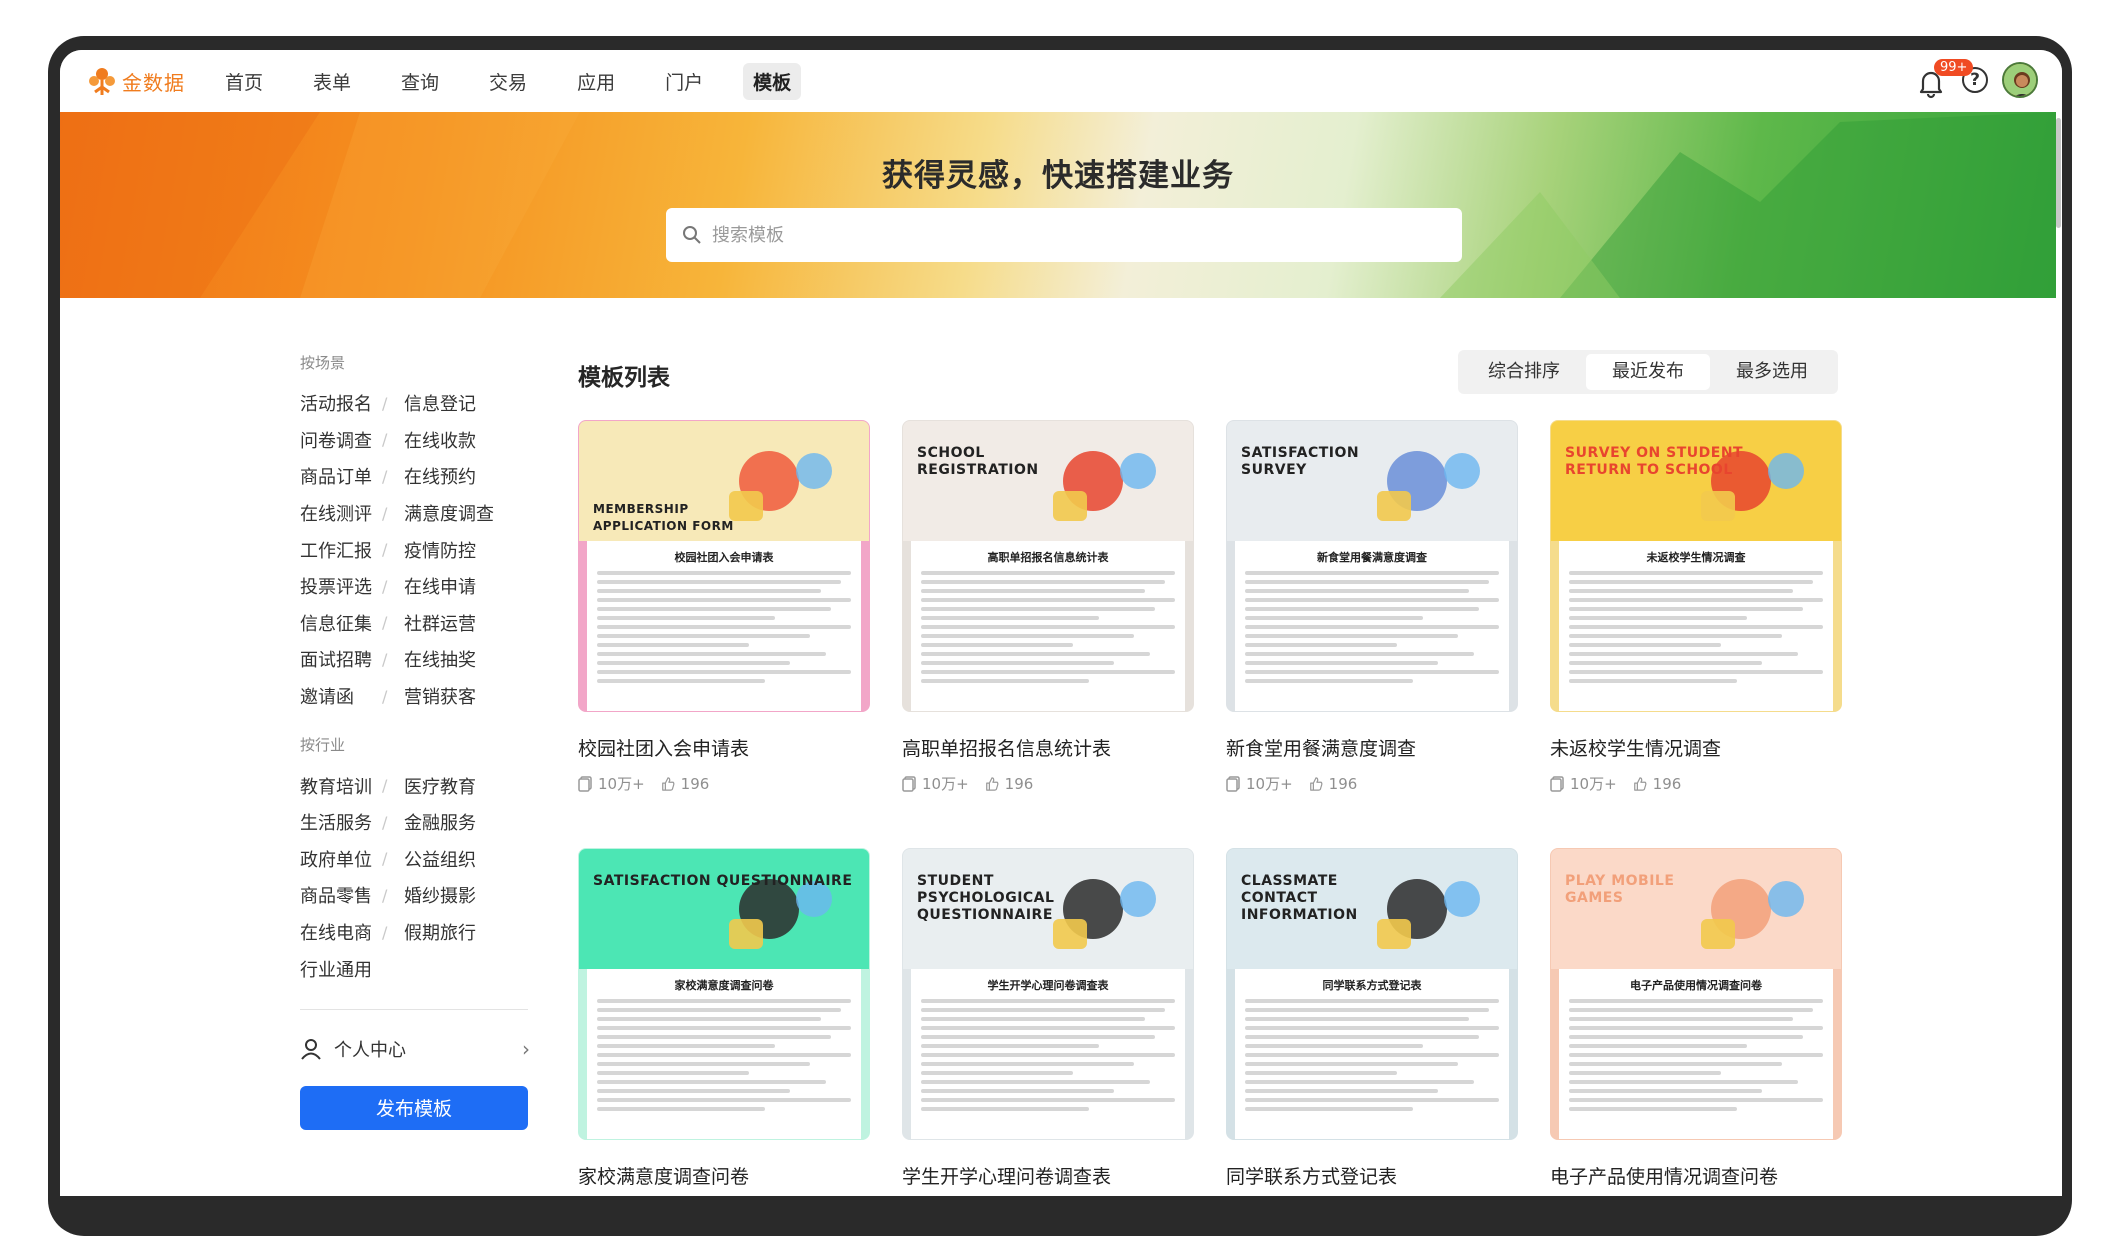  What do you see at coordinates (415, 1049) in the screenshot?
I see `personal-center-link: 个人中心 ›` at bounding box center [415, 1049].